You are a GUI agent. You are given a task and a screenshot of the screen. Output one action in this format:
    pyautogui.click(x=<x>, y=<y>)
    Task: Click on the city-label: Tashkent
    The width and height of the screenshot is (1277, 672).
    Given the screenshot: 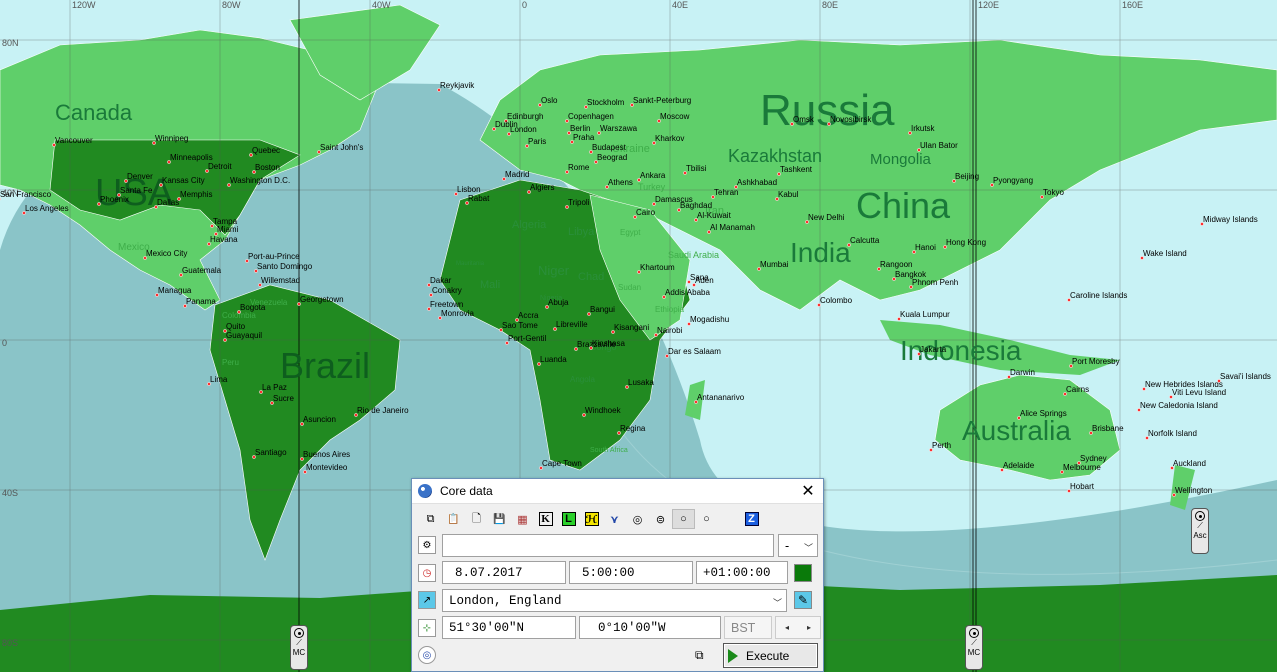 What is the action you would take?
    pyautogui.click(x=796, y=169)
    